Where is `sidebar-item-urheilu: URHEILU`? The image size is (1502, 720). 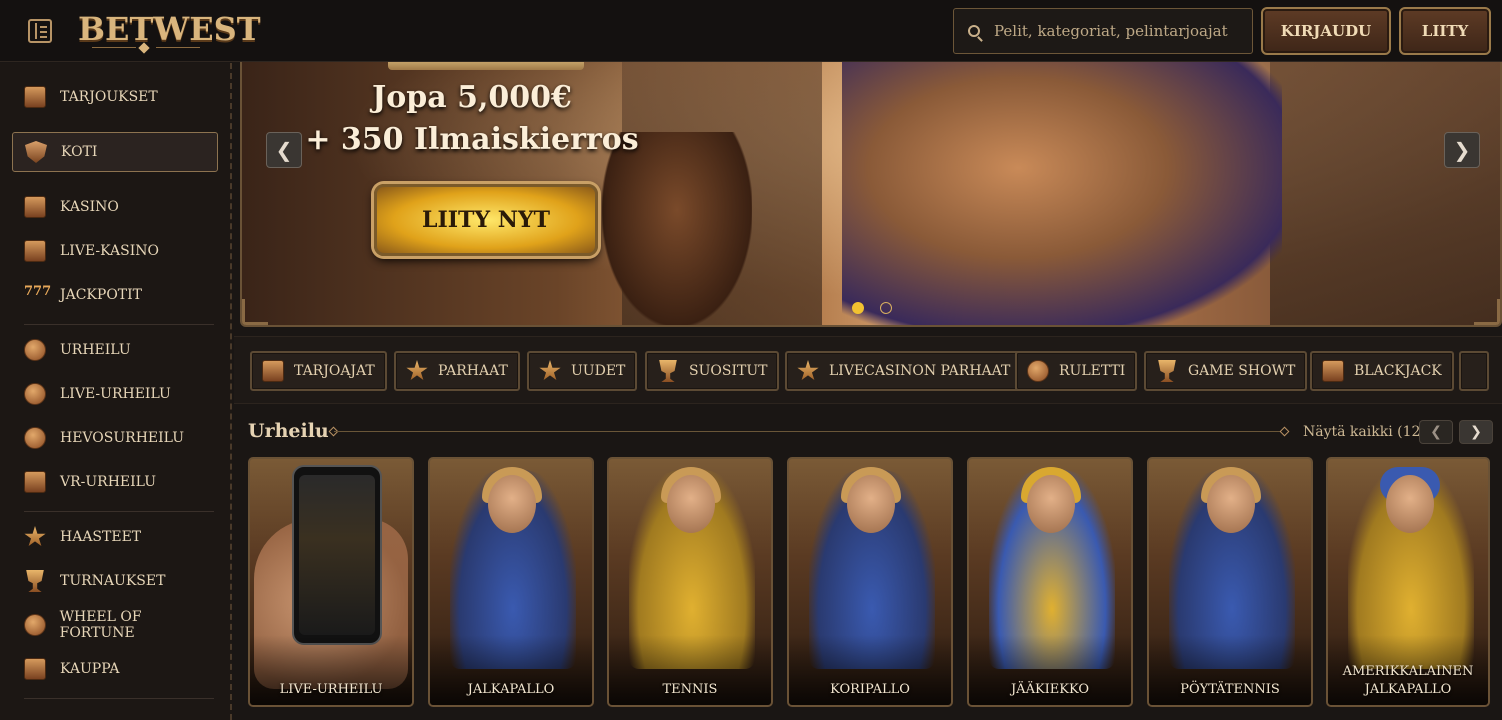 sidebar-item-urheilu: URHEILU is located at coordinates (115, 350).